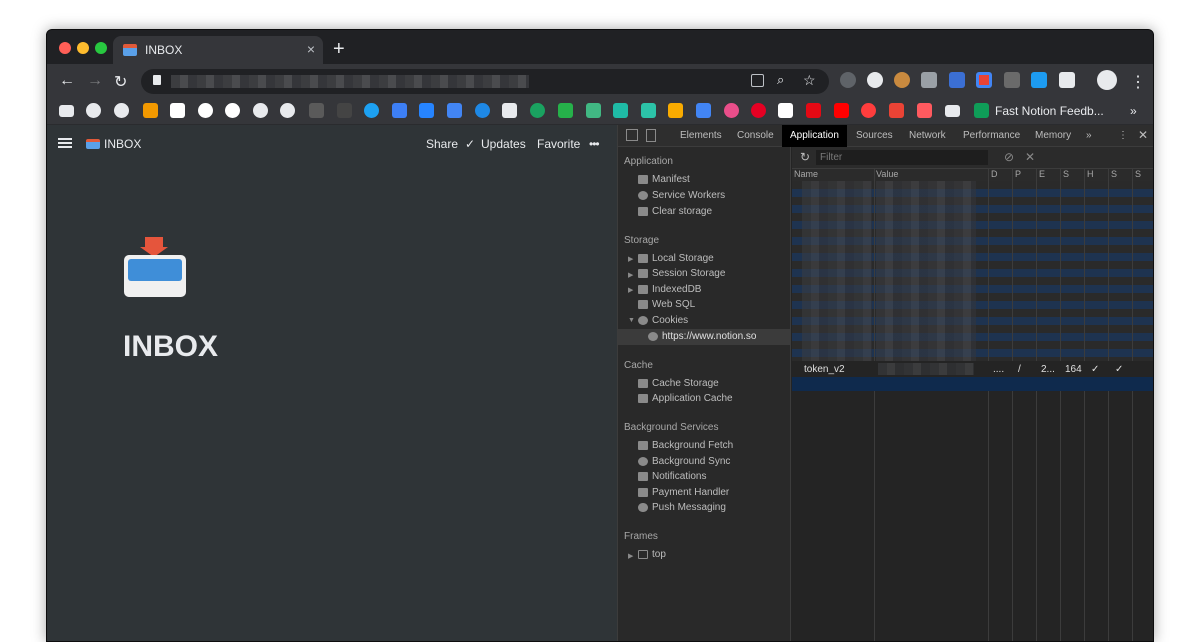 Image resolution: width=1200 pixels, height=642 pixels. I want to click on column-name: Name, so click(806, 174).